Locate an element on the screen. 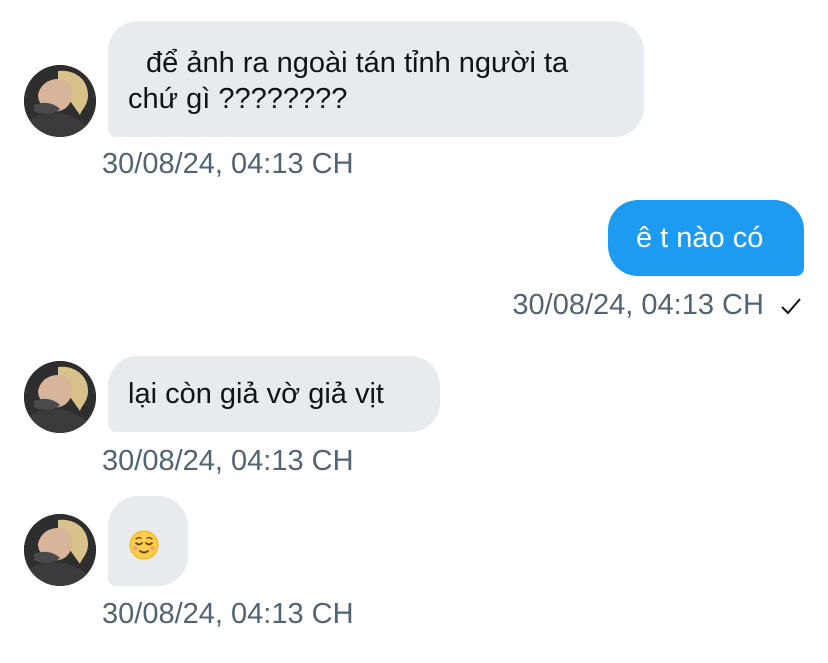 This screenshot has height=663, width=828. message-text-line: để ảnh ra ngoài tán tỉnh người ta is located at coordinates (357, 63).